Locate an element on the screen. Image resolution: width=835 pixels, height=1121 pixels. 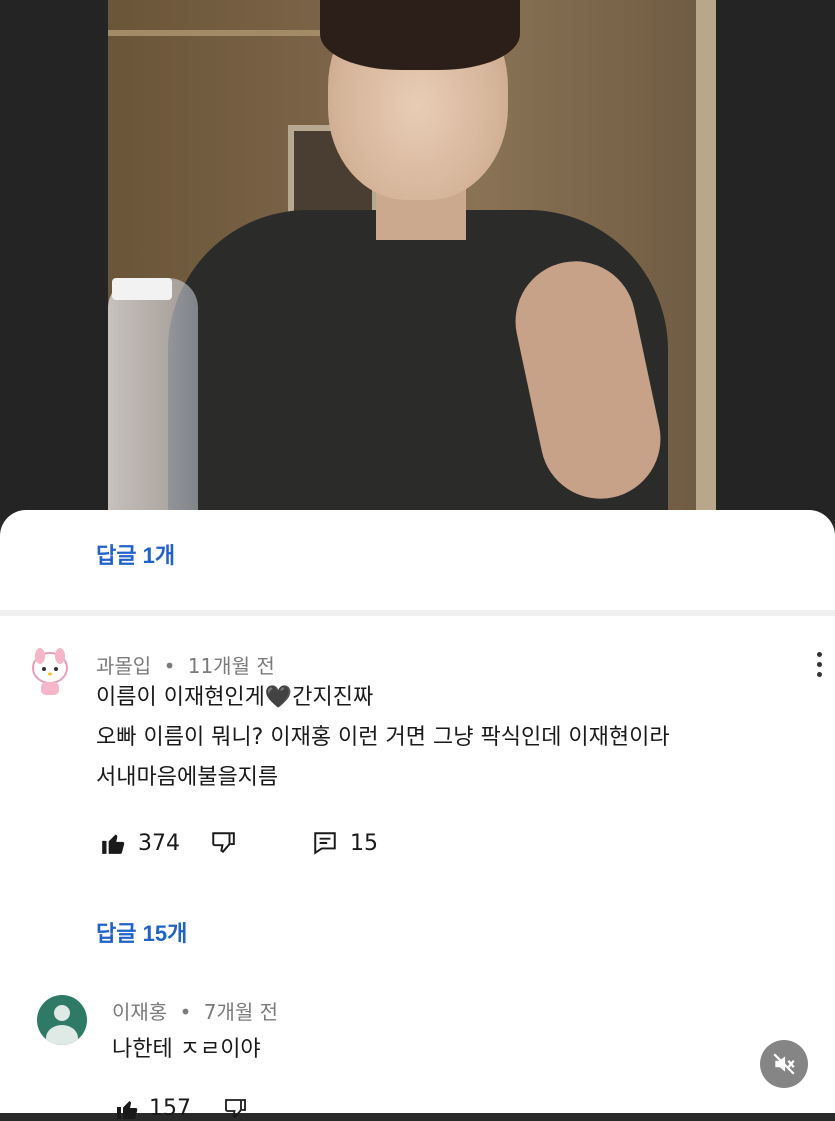
reply-count: 15 is located at coordinates (364, 843).